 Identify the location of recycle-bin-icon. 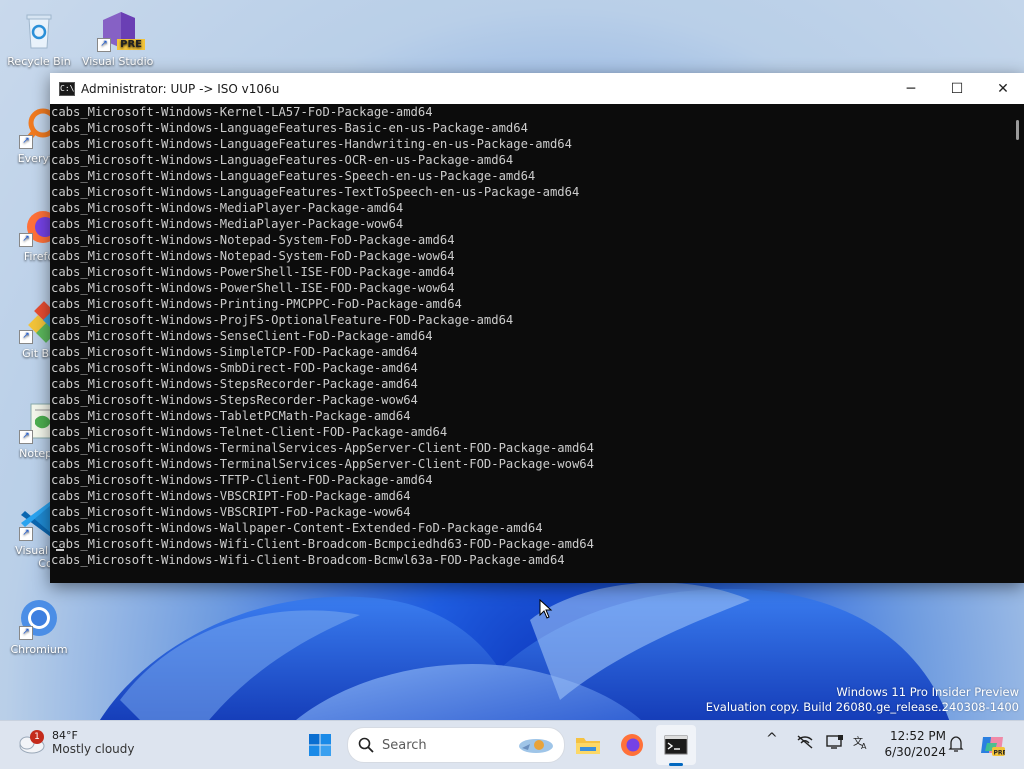
(39, 30).